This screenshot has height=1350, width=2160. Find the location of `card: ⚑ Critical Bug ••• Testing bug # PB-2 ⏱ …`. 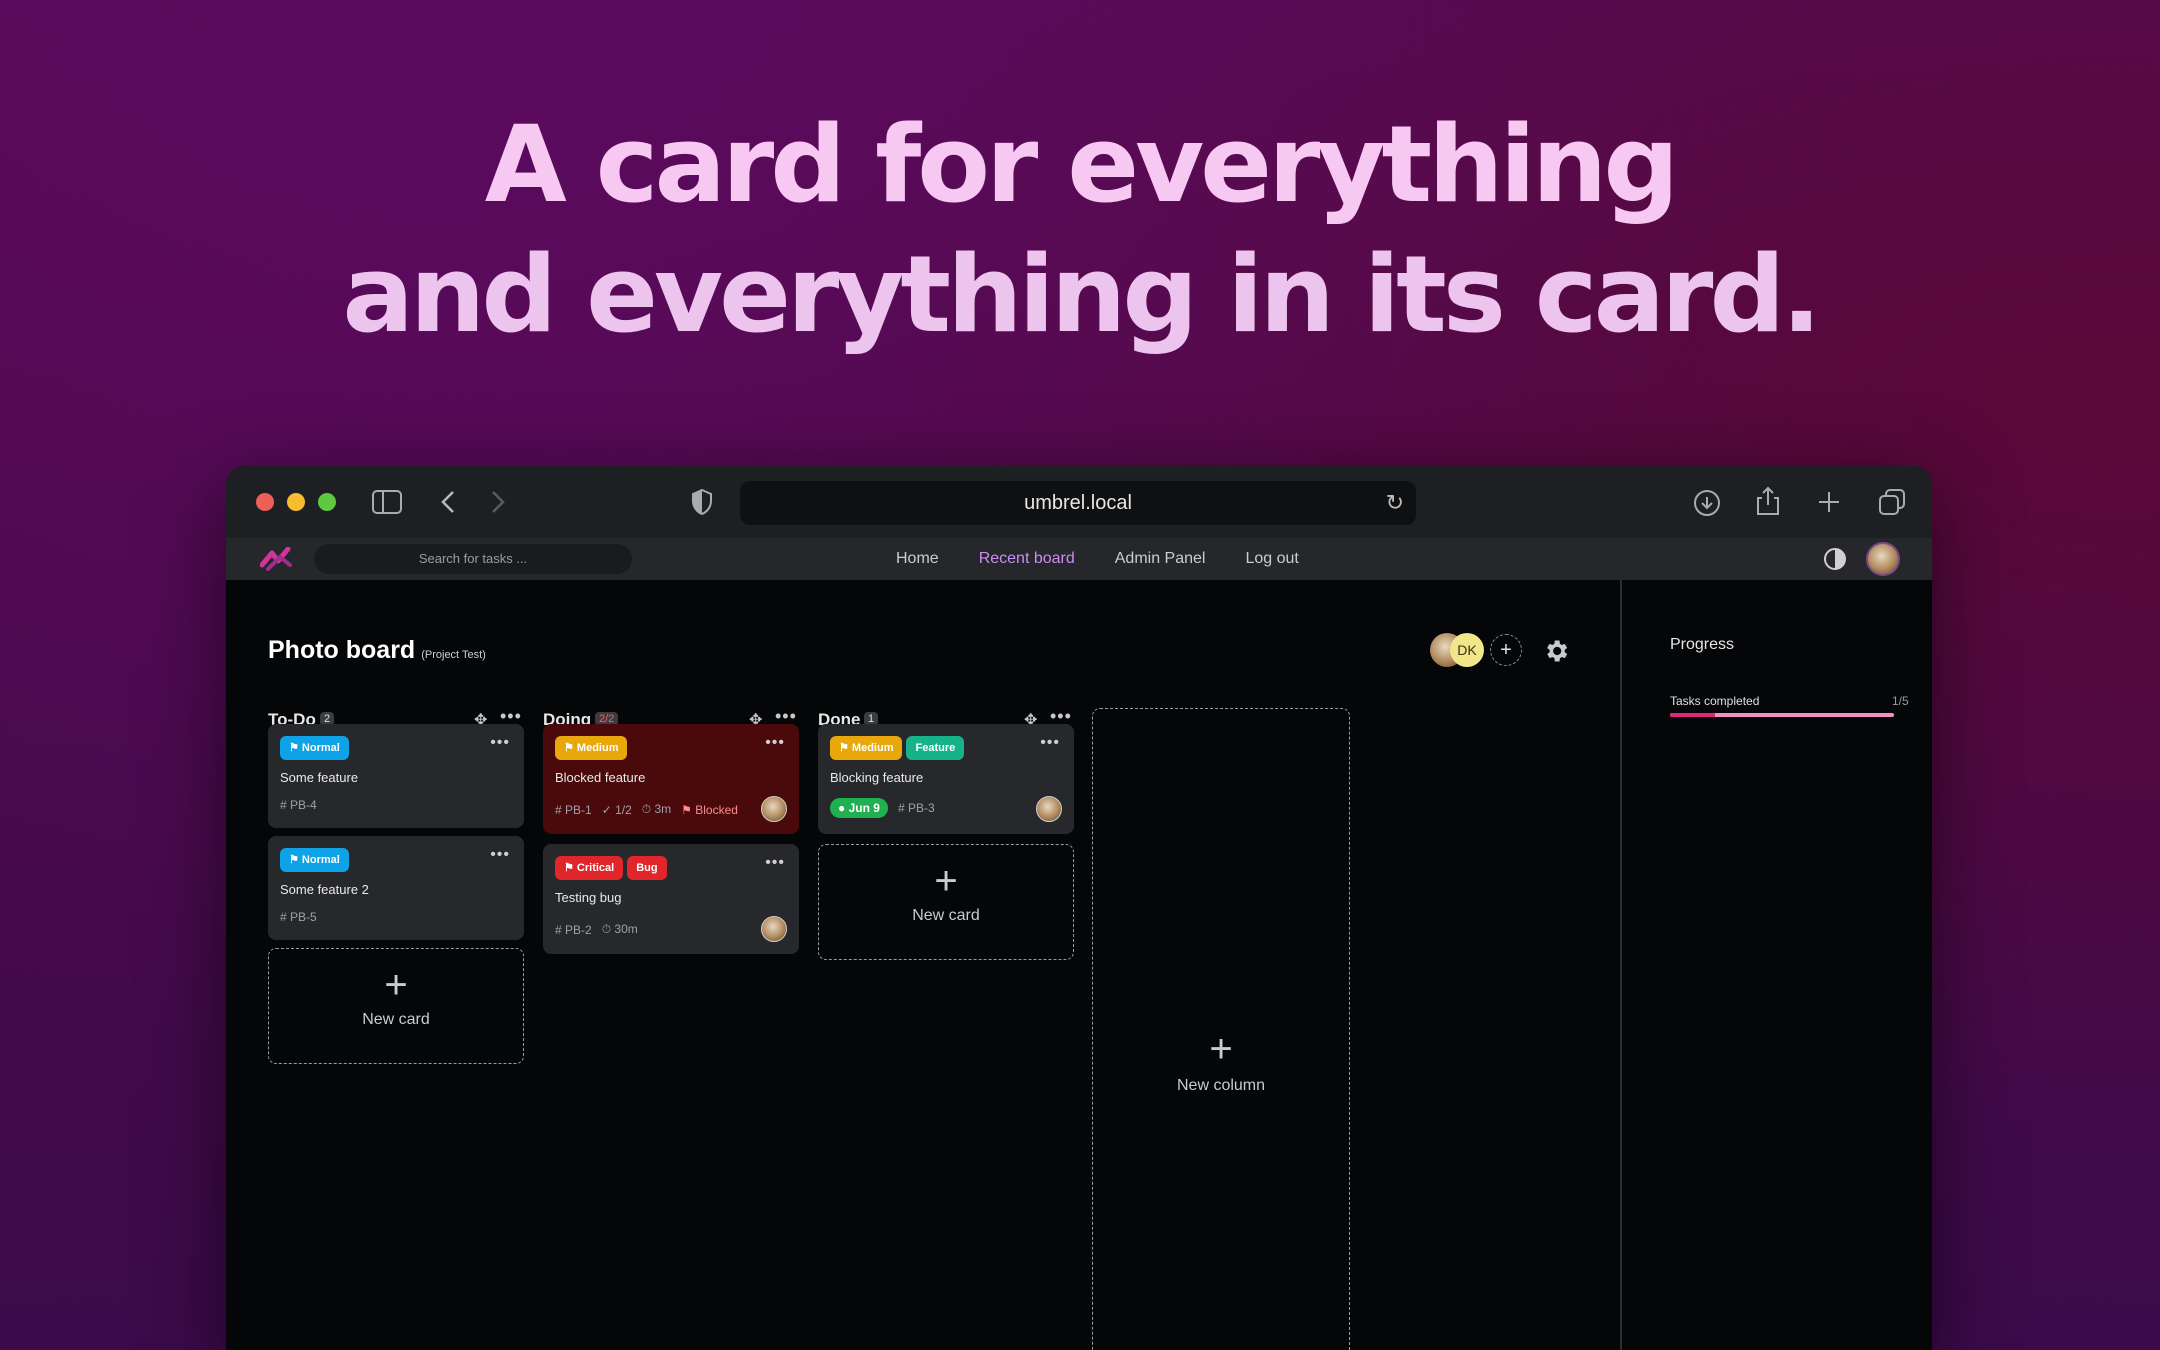

card: ⚑ Critical Bug ••• Testing bug # PB-2 ⏱ … is located at coordinates (671, 899).